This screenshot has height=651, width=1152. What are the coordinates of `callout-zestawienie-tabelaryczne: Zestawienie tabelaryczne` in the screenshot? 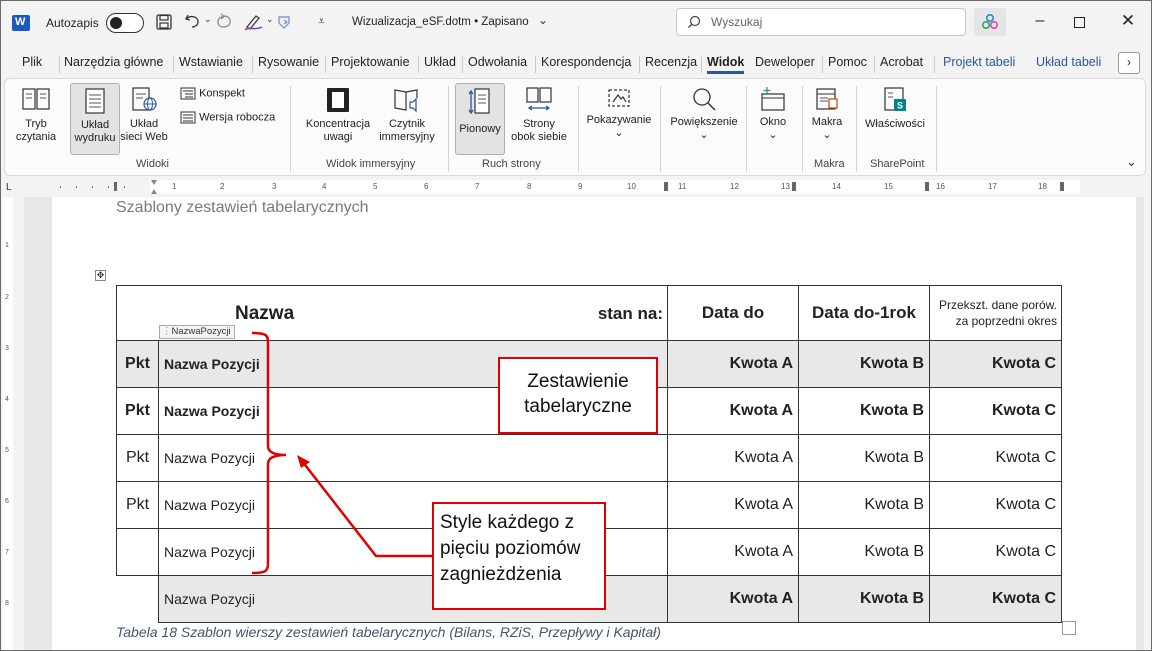 It's located at (578, 395).